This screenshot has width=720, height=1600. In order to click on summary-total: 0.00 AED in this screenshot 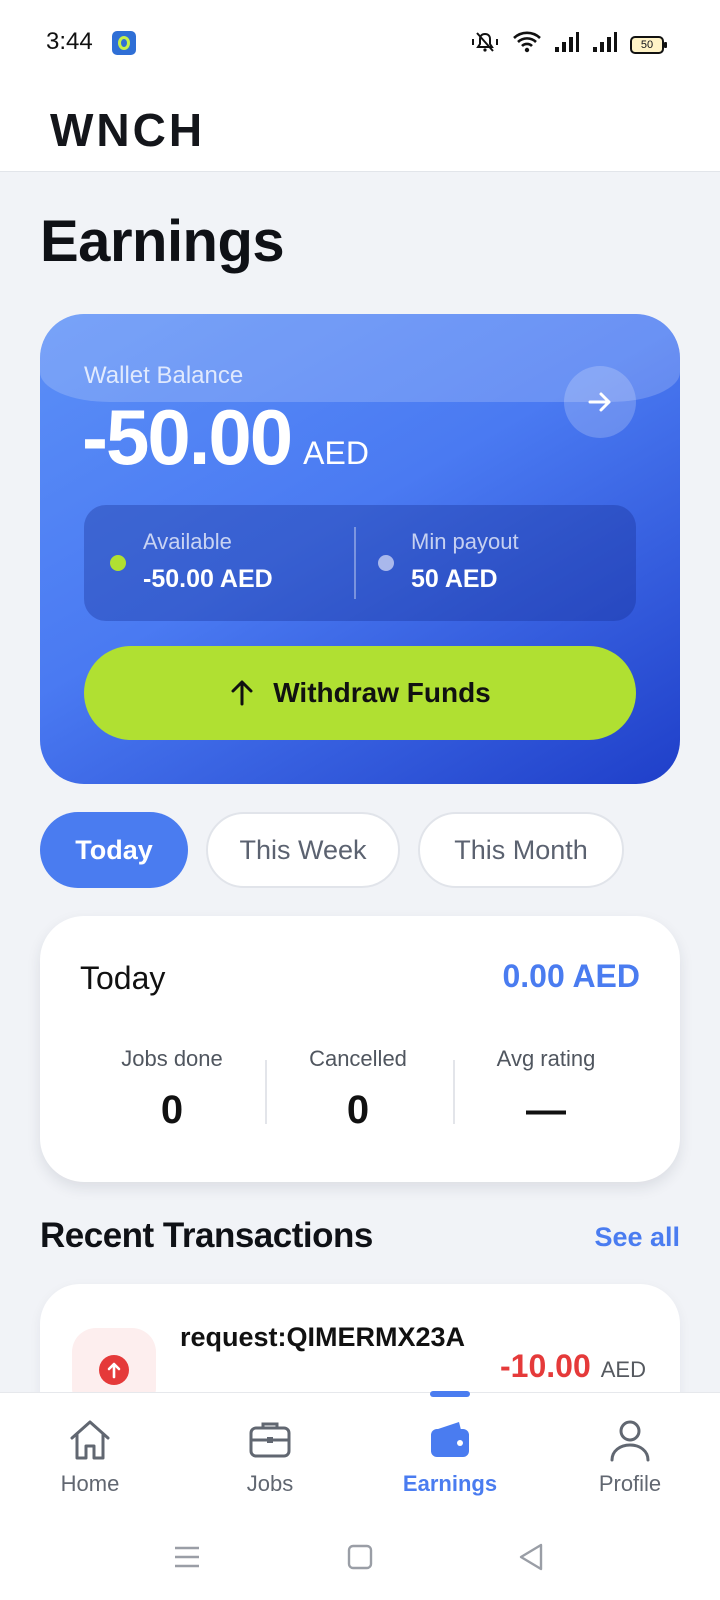, I will do `click(571, 976)`.